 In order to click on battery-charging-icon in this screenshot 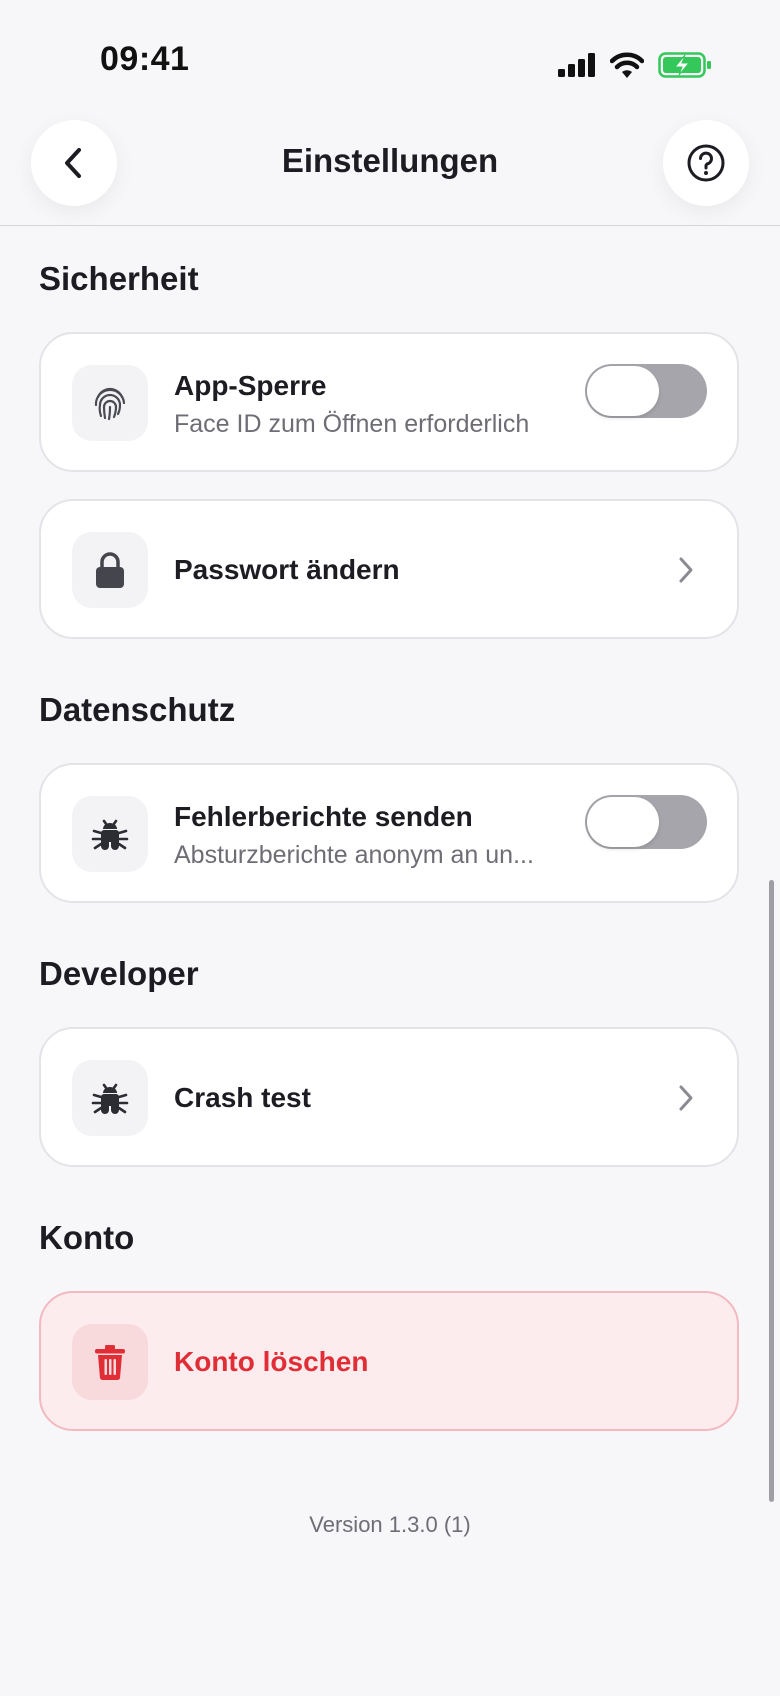, I will do `click(684, 65)`.